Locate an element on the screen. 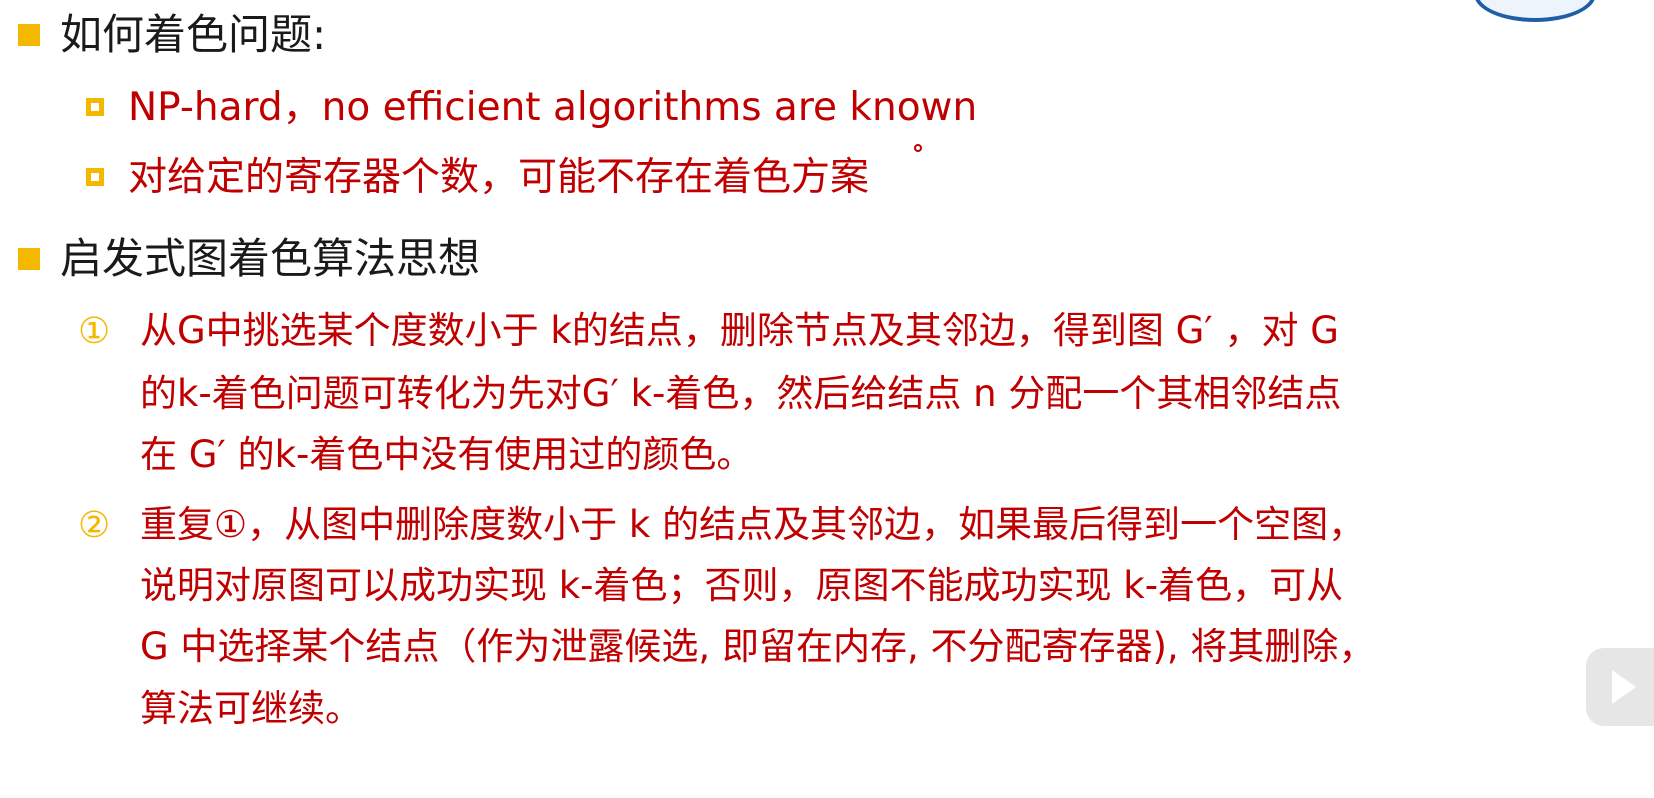 Image resolution: width=1654 pixels, height=798 pixels. step-2-line-1: 重复①，从图中删除度数小于 k 的结点及其邻边，如果最后得到一个空图， is located at coordinates (753, 524).